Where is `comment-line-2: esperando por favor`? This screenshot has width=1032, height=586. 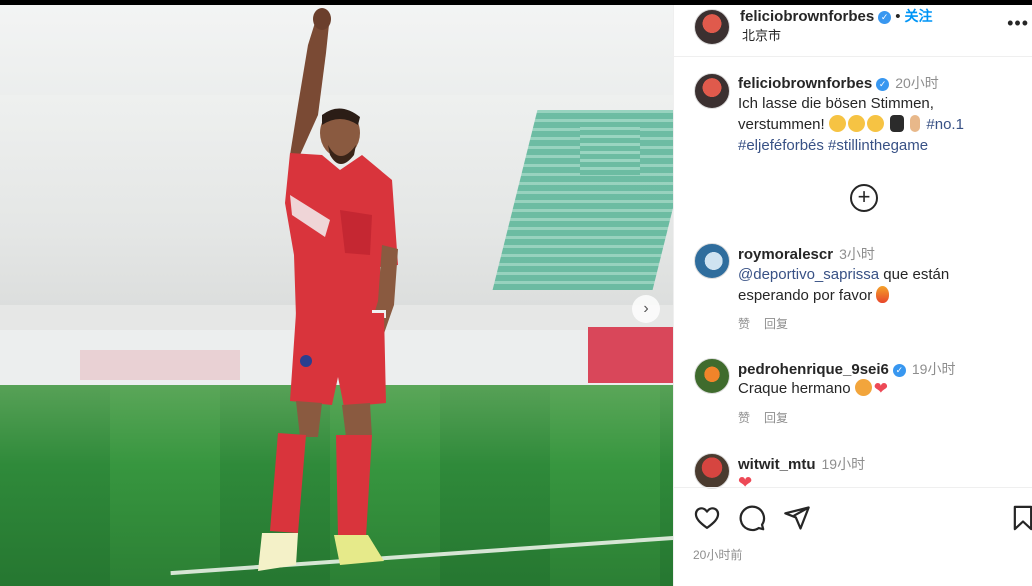 comment-line-2: esperando por favor is located at coordinates (883, 295).